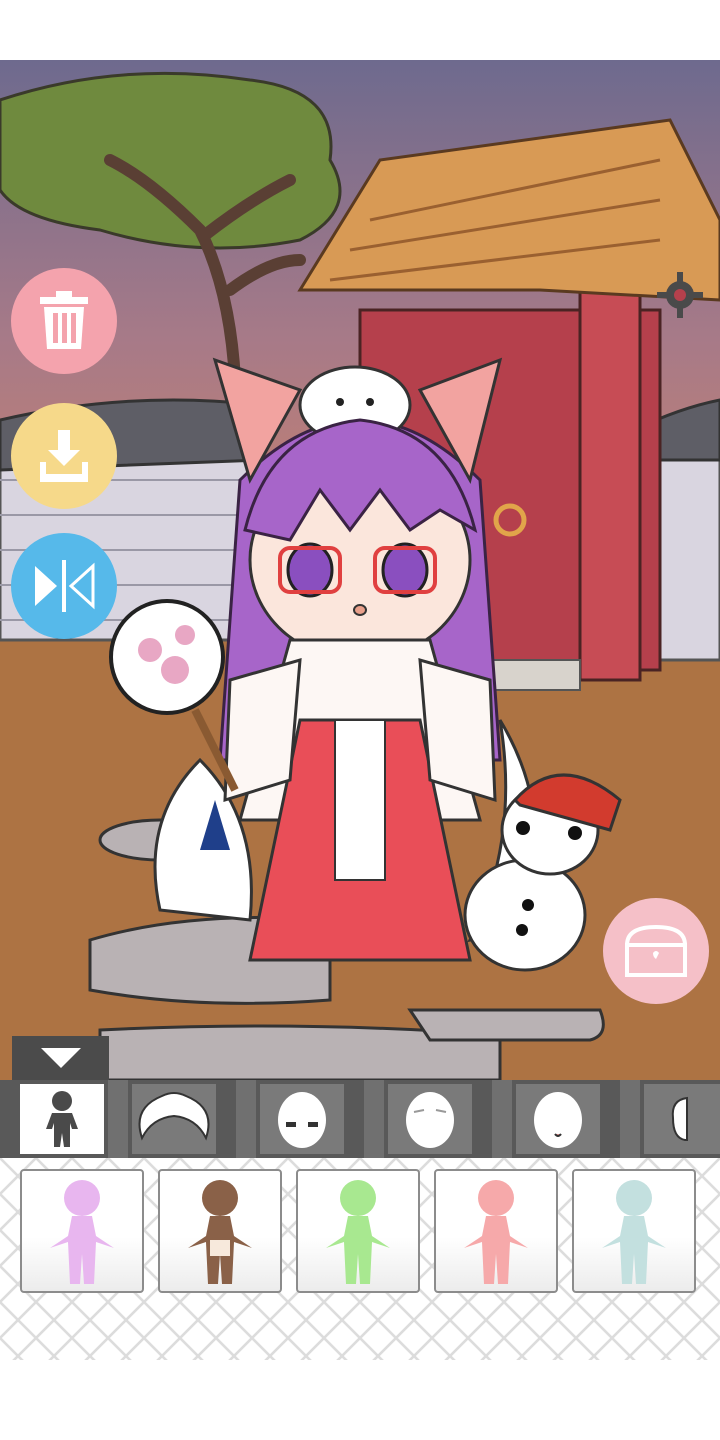  I want to click on status-bar, so click(360, 30).